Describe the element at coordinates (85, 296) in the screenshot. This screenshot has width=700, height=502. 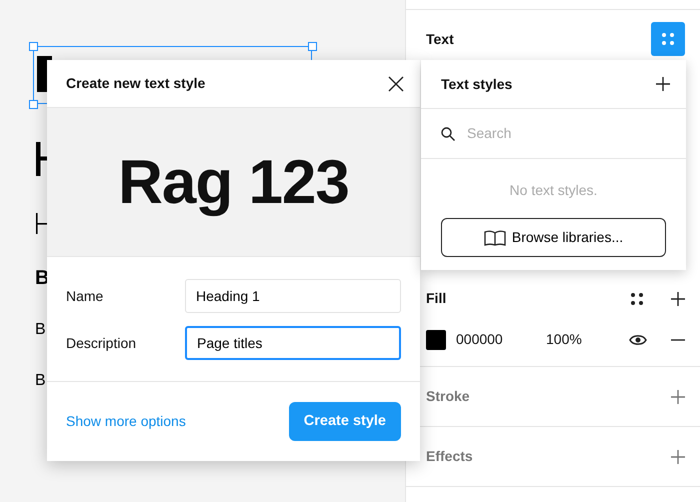
I see `field-label: Name` at that location.